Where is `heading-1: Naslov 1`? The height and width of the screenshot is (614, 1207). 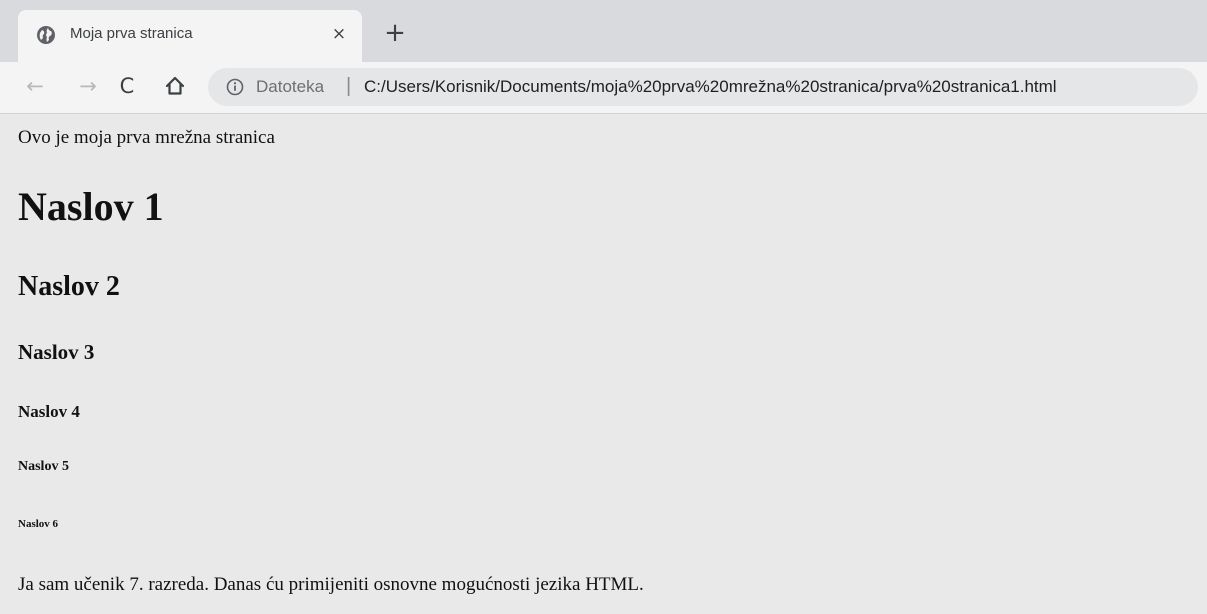 heading-1: Naslov 1 is located at coordinates (91, 206).